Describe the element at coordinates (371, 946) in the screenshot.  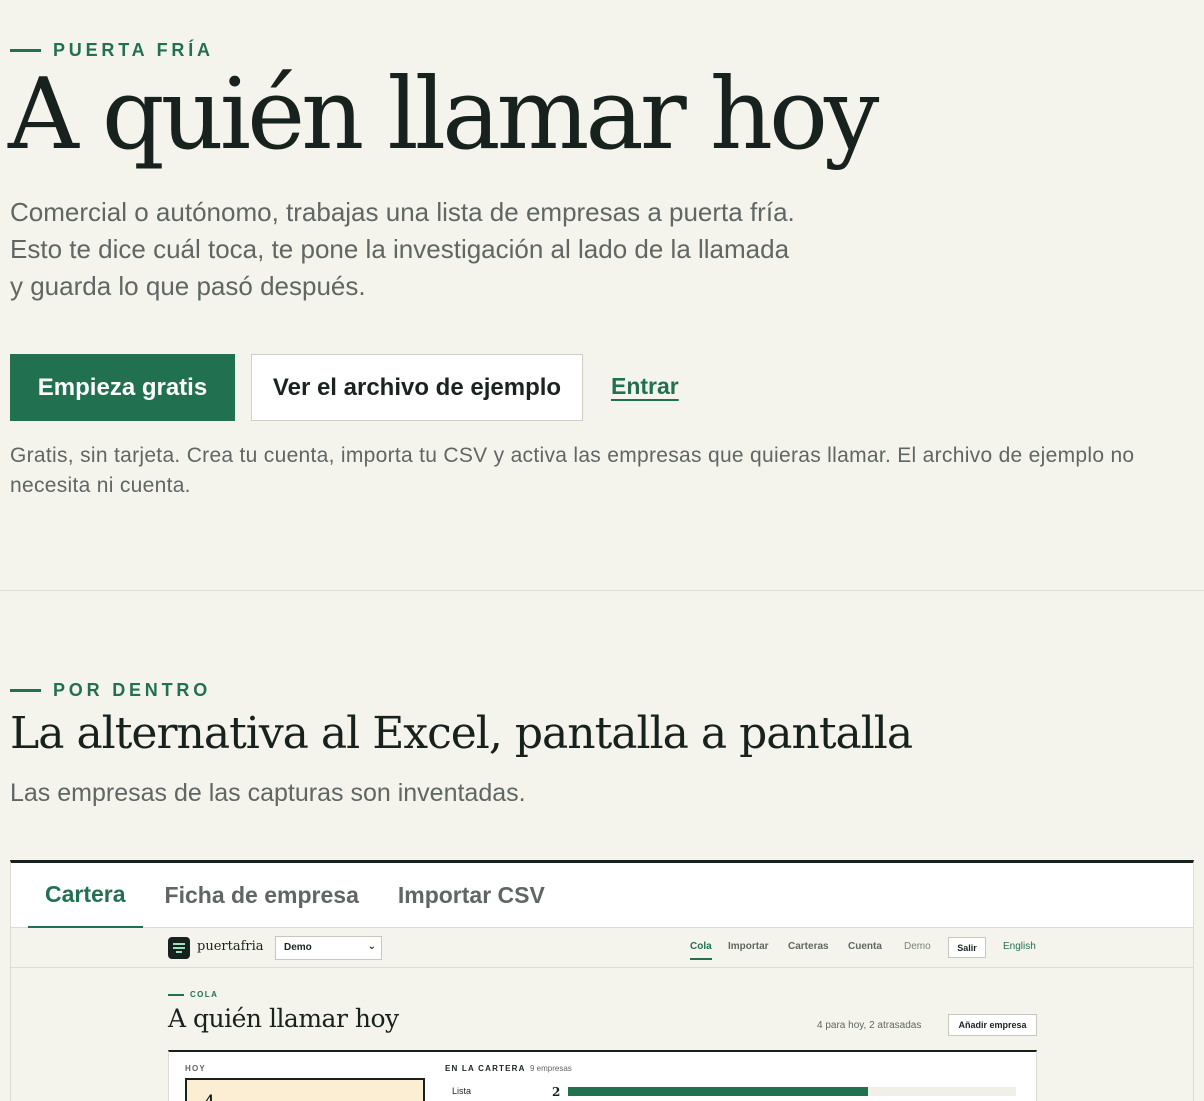
I see `chevron-down-icon: ⌄` at that location.